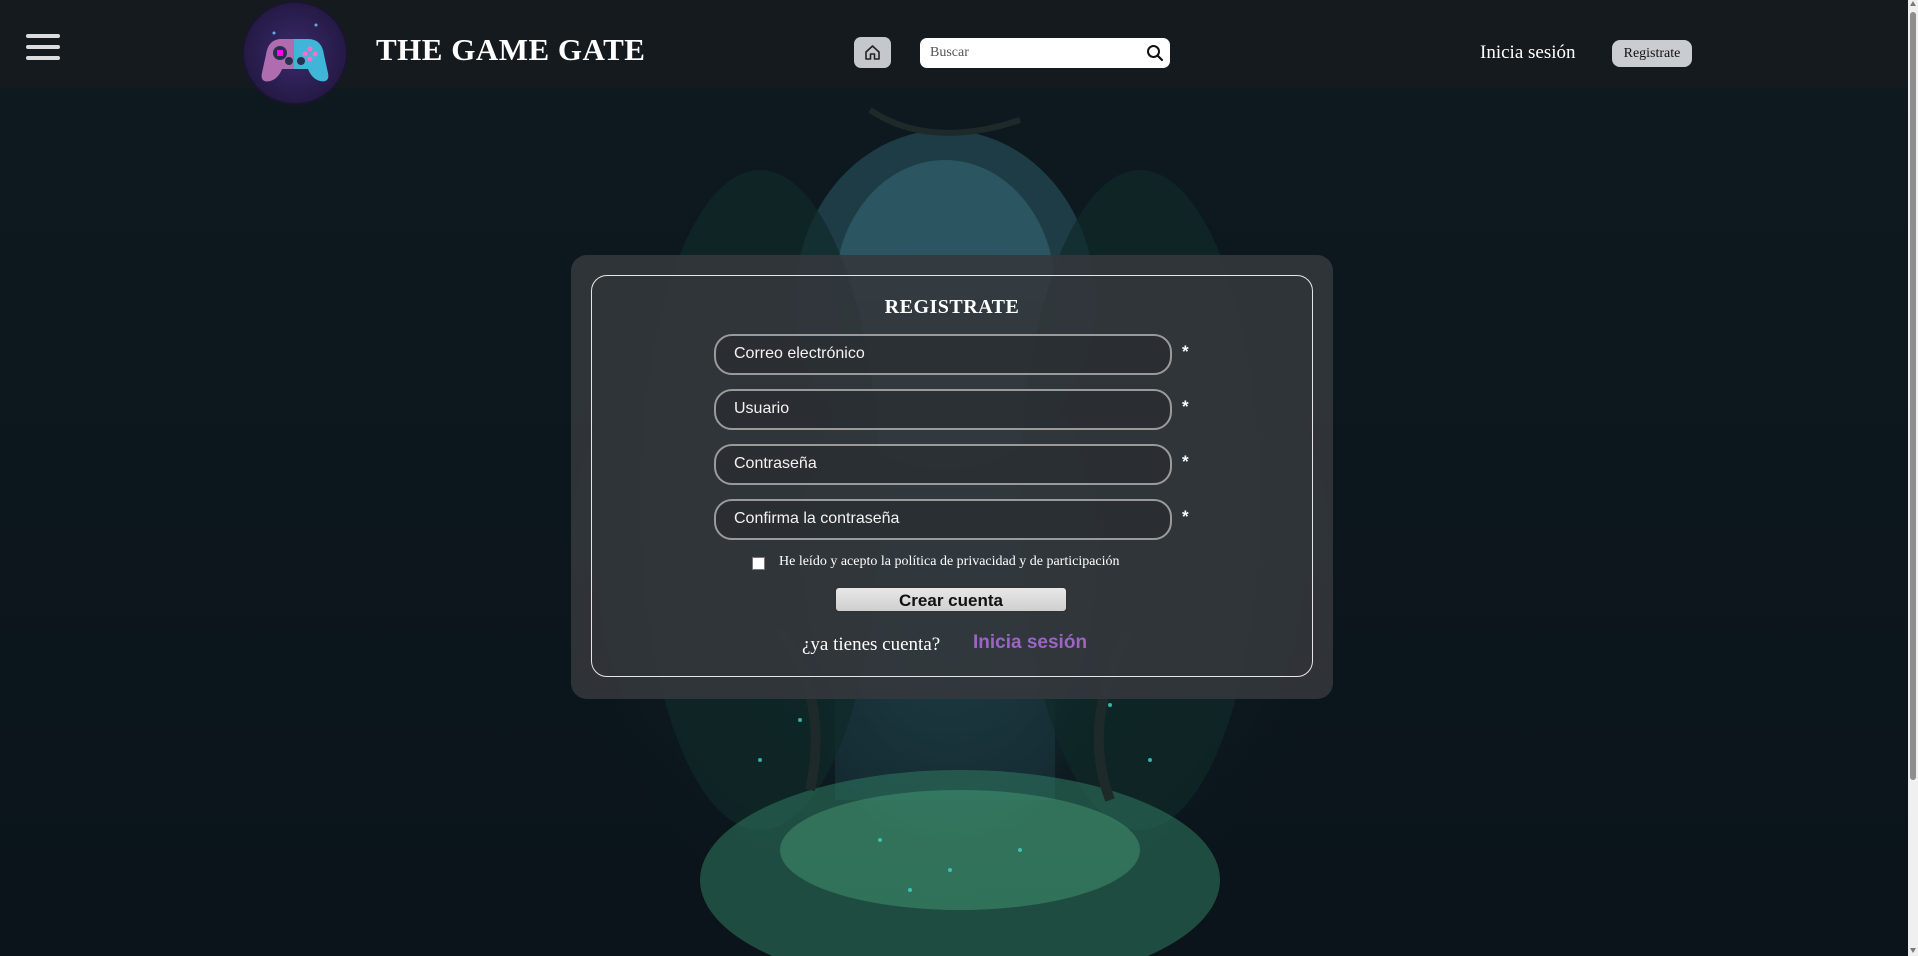 This screenshot has height=956, width=1918. Describe the element at coordinates (1528, 53) in the screenshot. I see `login-link: Inicia sesión` at that location.